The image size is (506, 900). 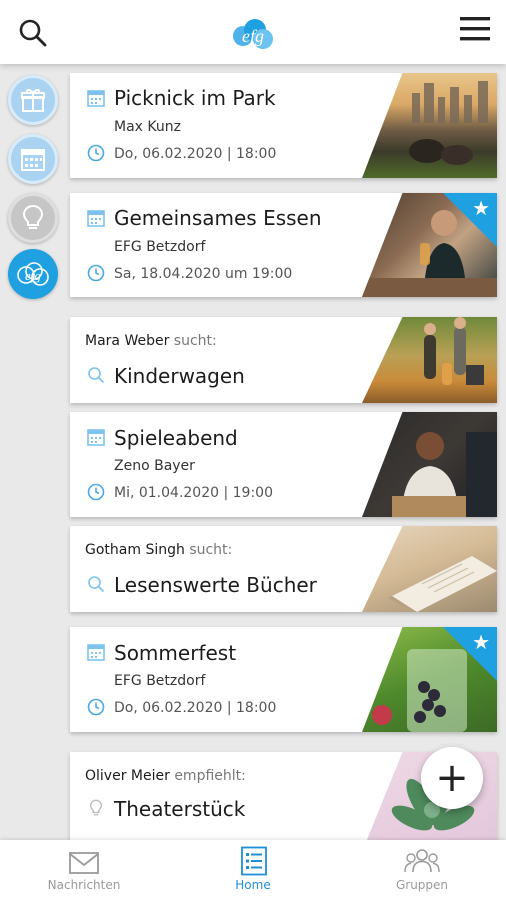 I want to click on event-date: Mi, 01.04.2020 | 19:00, so click(x=193, y=493).